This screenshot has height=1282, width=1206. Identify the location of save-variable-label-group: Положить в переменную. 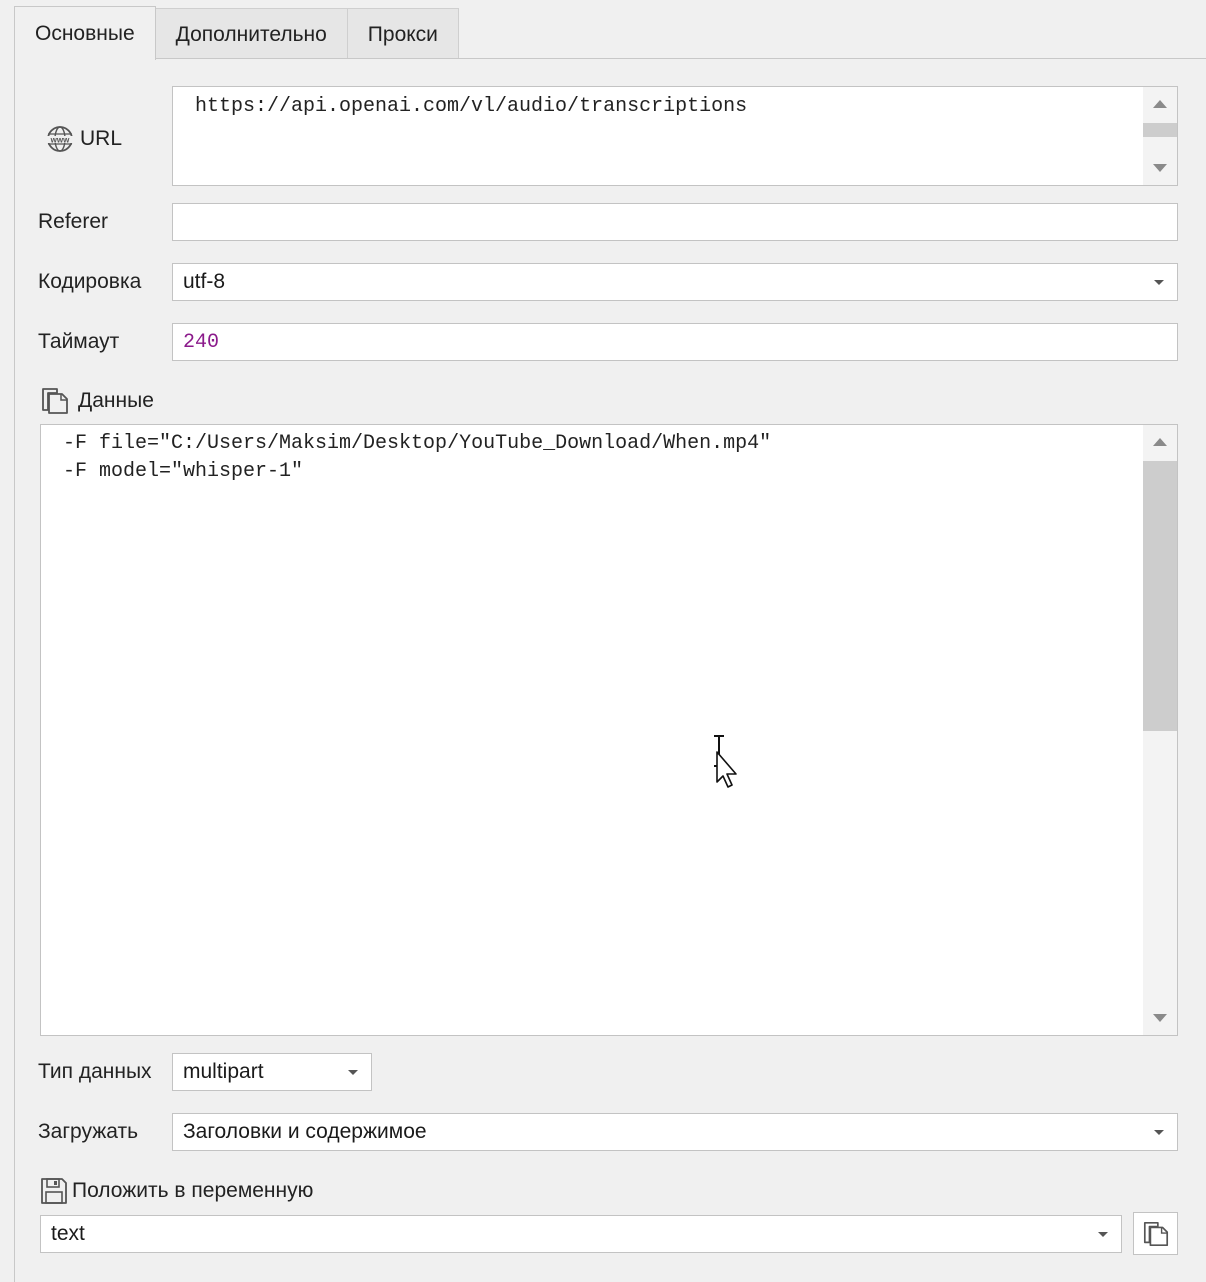
(176, 1191).